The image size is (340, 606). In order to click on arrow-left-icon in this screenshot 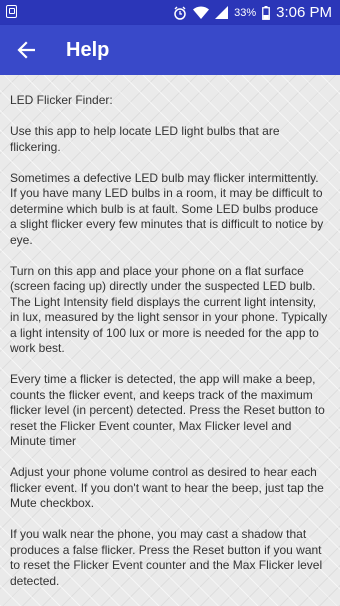, I will do `click(26, 50)`.